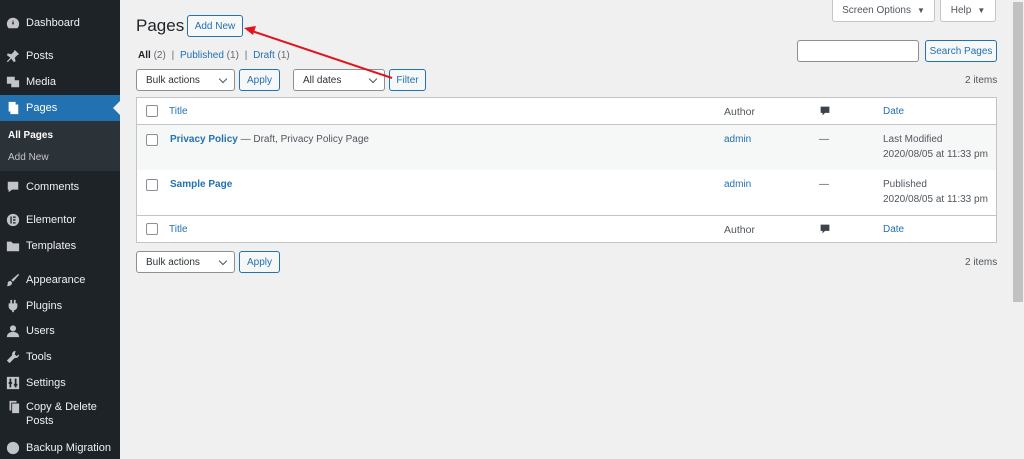  I want to click on bulk-actions-value: Bulk actions, so click(173, 80).